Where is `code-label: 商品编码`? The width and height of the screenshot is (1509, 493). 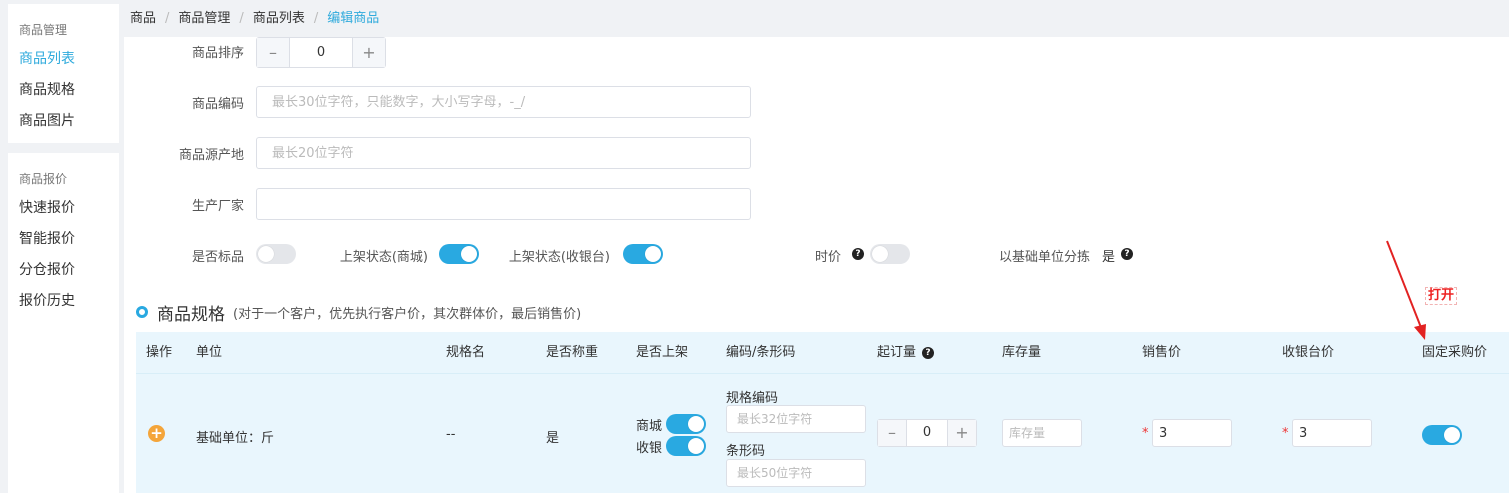 code-label: 商品编码 is located at coordinates (217, 104).